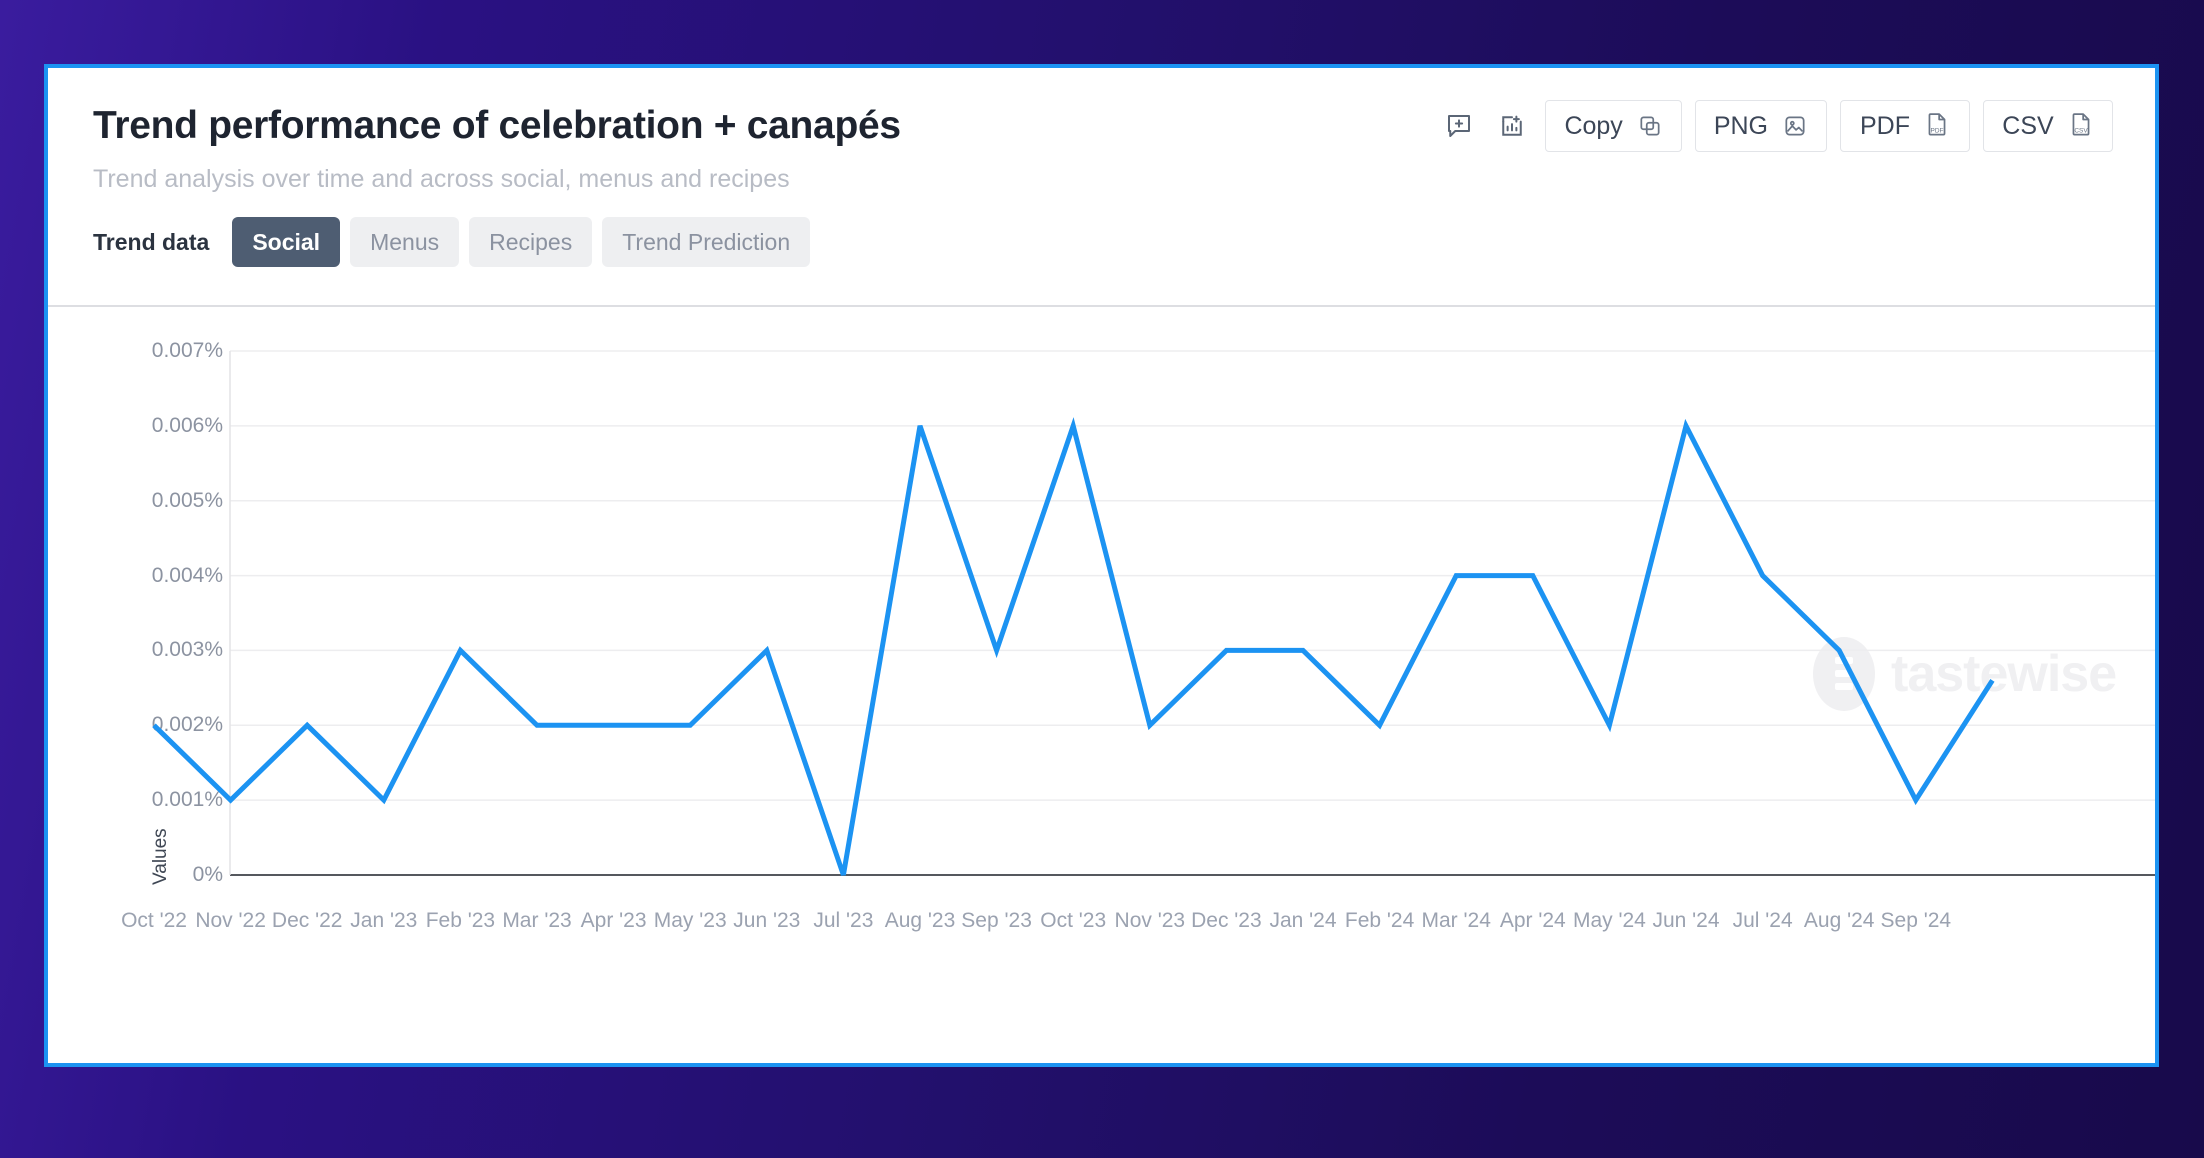 This screenshot has height=1158, width=2204. I want to click on csv-button-label: CSV, so click(2028, 125).